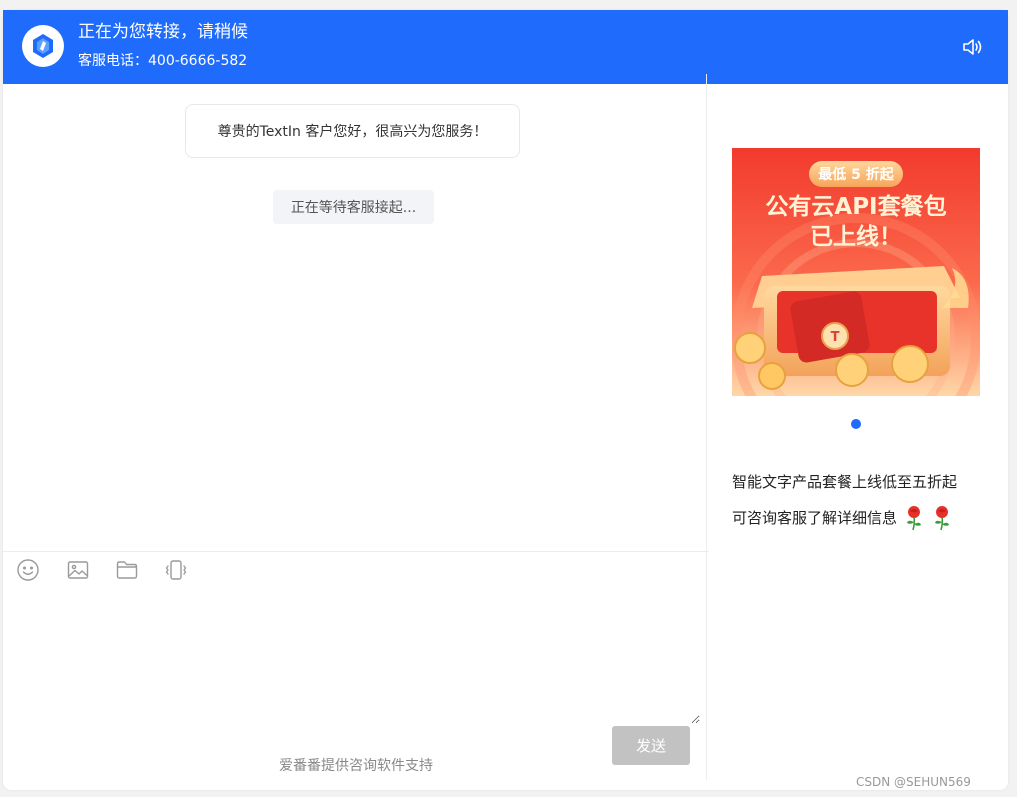 Image resolution: width=1017 pixels, height=797 pixels. What do you see at coordinates (851, 328) in the screenshot?
I see `treasure-box-illustration: T` at bounding box center [851, 328].